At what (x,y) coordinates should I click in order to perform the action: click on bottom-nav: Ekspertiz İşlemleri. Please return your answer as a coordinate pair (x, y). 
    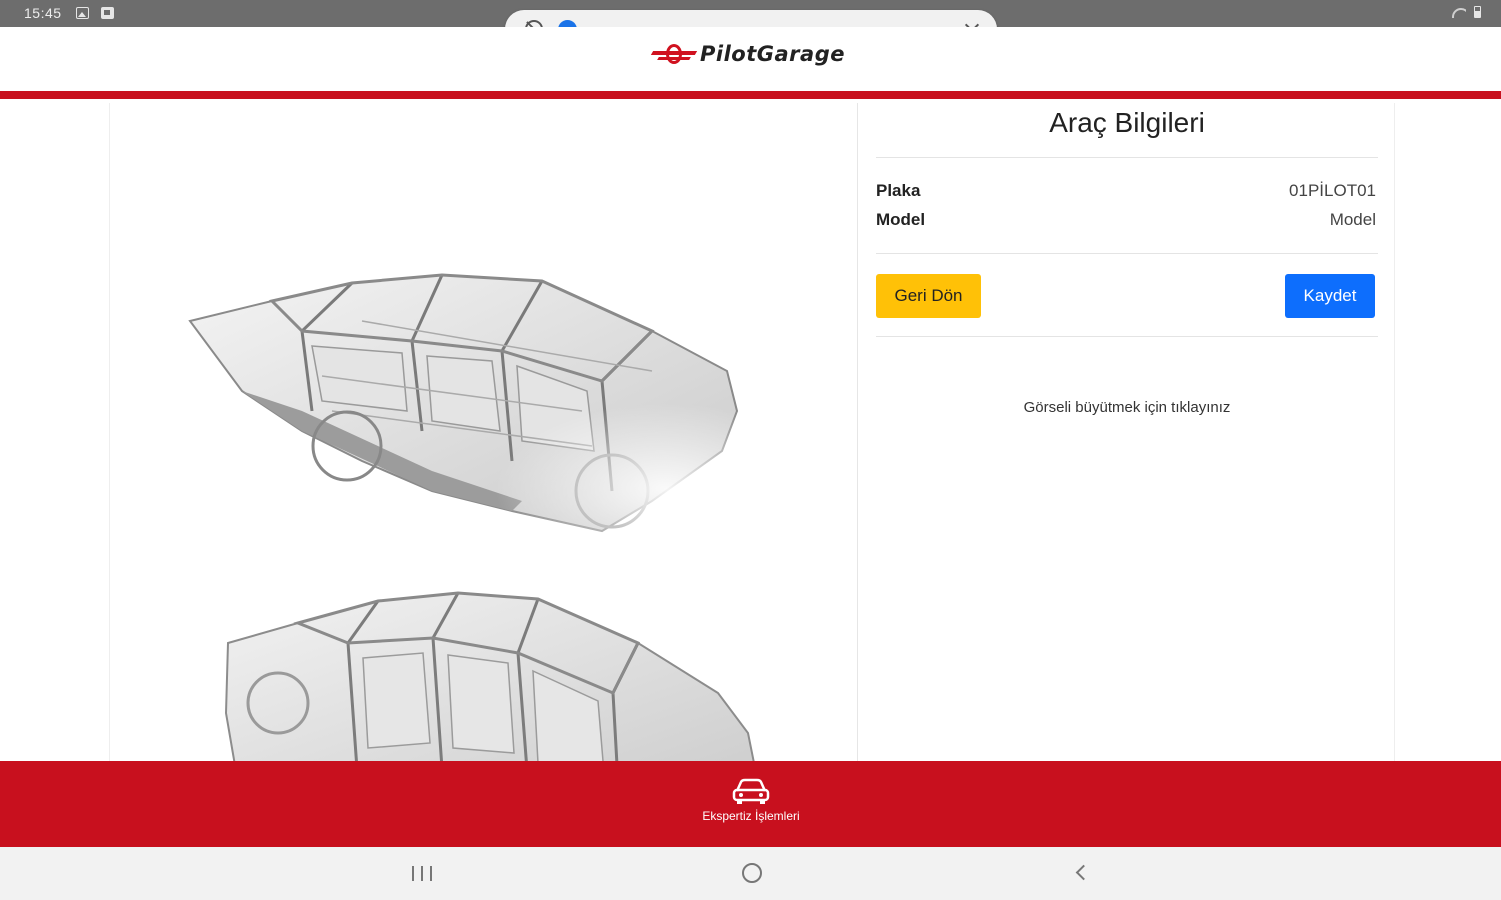
    Looking at the image, I should click on (750, 804).